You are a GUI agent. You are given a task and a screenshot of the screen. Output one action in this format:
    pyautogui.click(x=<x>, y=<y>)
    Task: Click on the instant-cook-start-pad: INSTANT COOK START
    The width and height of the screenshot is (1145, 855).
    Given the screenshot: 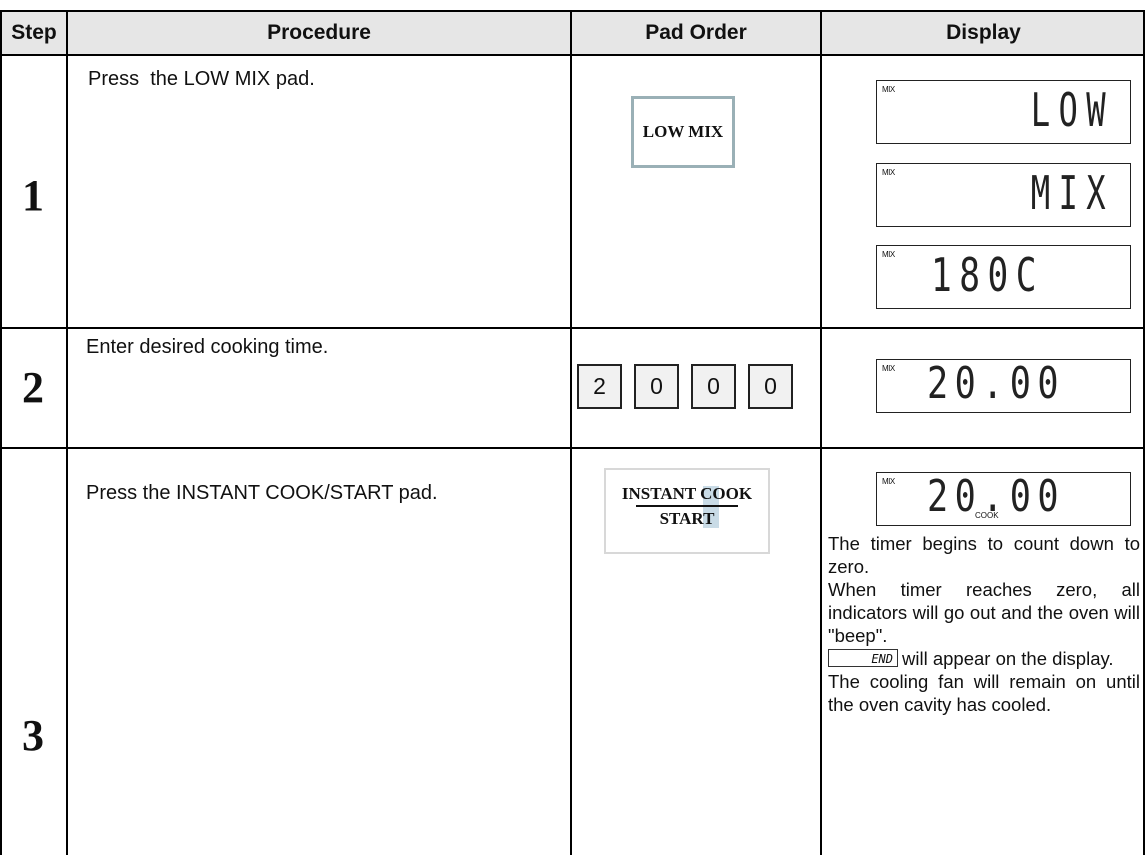 What is the action you would take?
    pyautogui.click(x=687, y=511)
    